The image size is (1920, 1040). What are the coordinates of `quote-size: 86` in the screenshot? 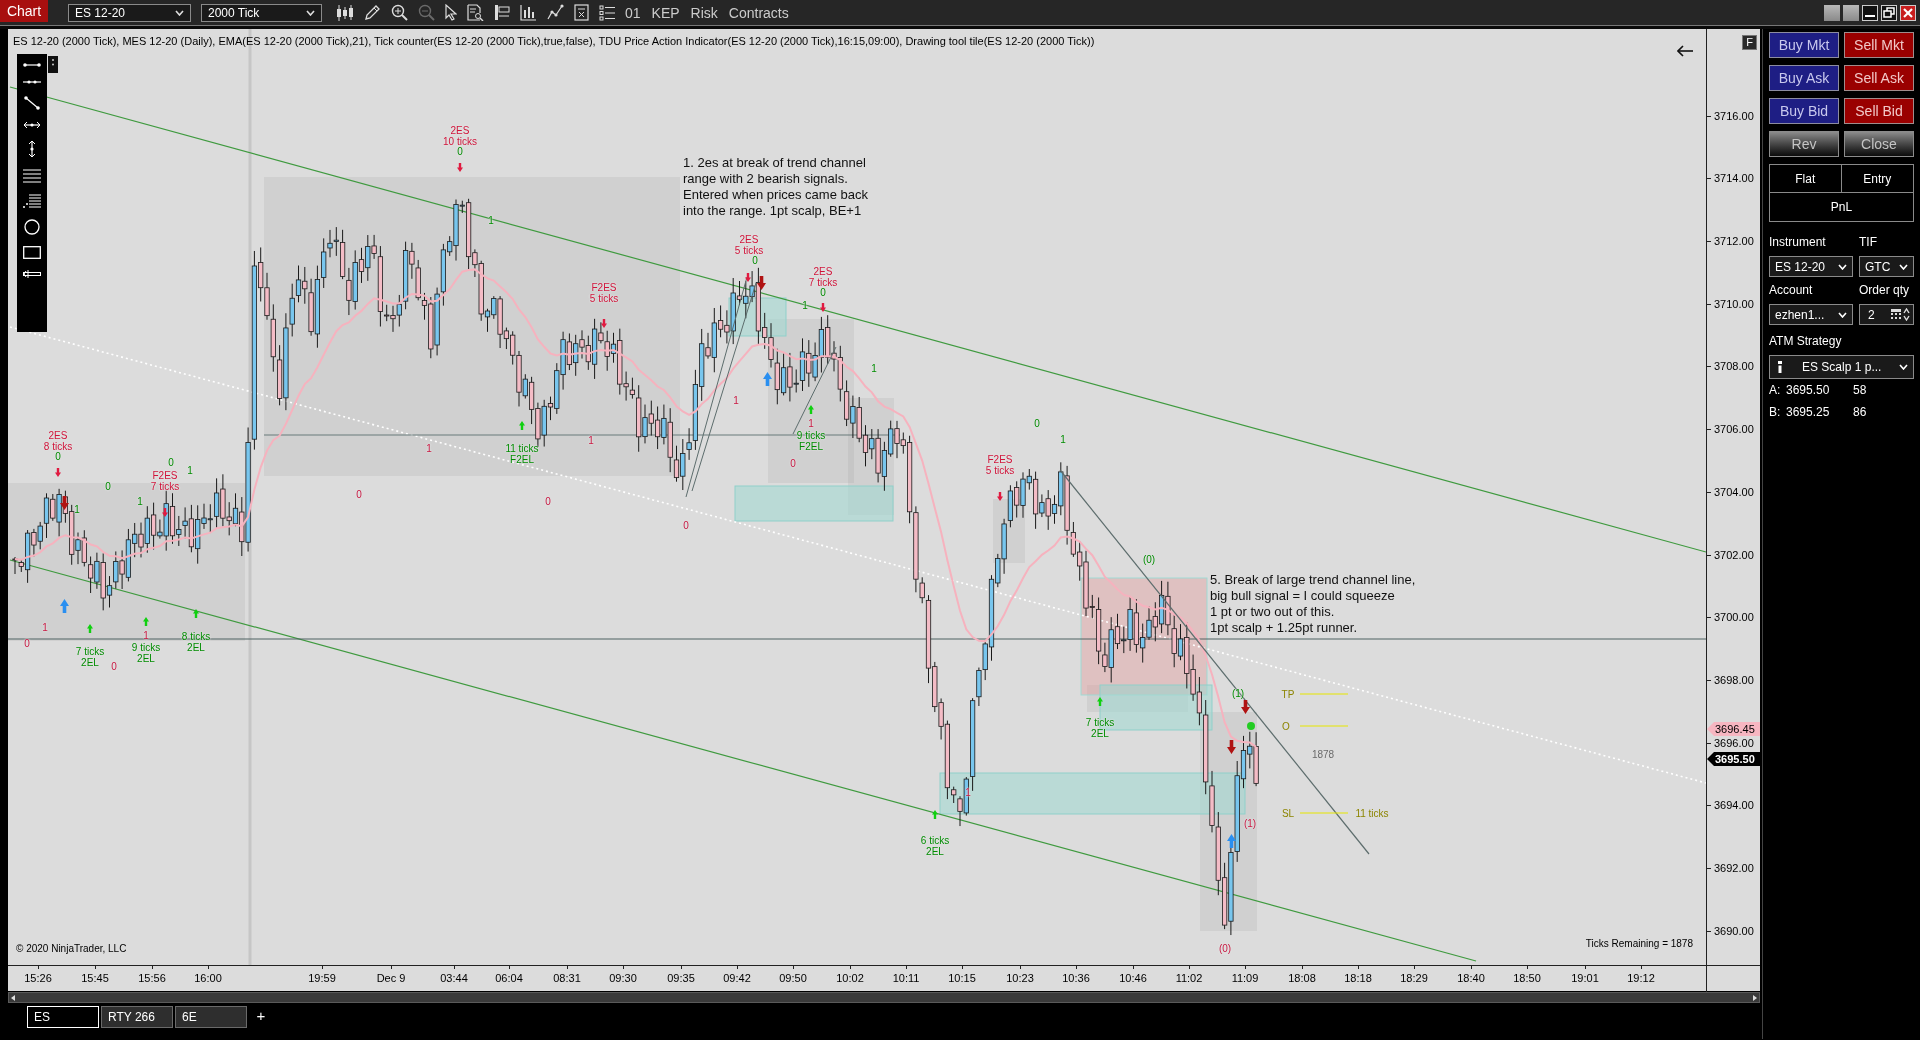 It's located at (1860, 412).